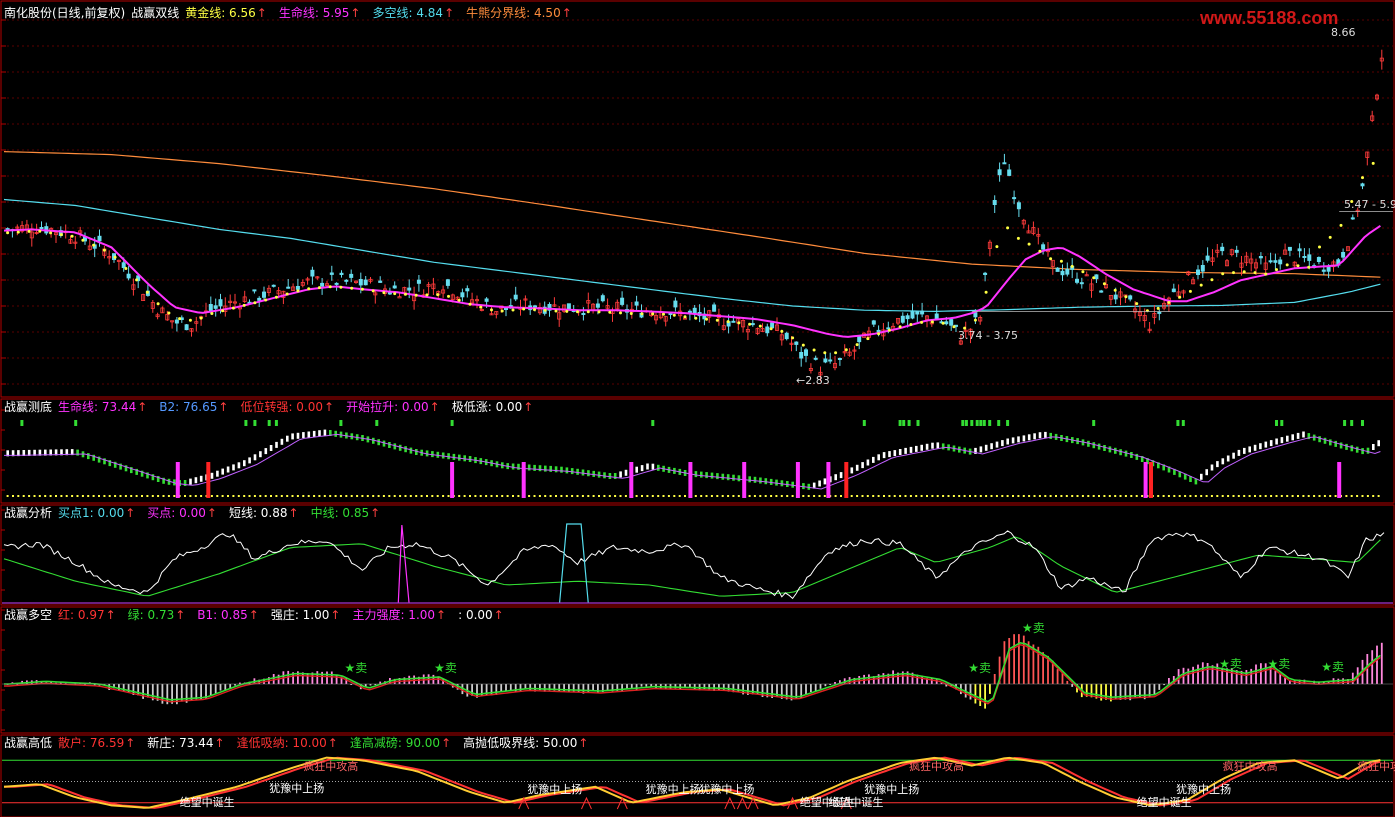 Image resolution: width=1395 pixels, height=817 pixels. What do you see at coordinates (156, 615) in the screenshot?
I see `p4-item-1: 绿: 0.73↑` at bounding box center [156, 615].